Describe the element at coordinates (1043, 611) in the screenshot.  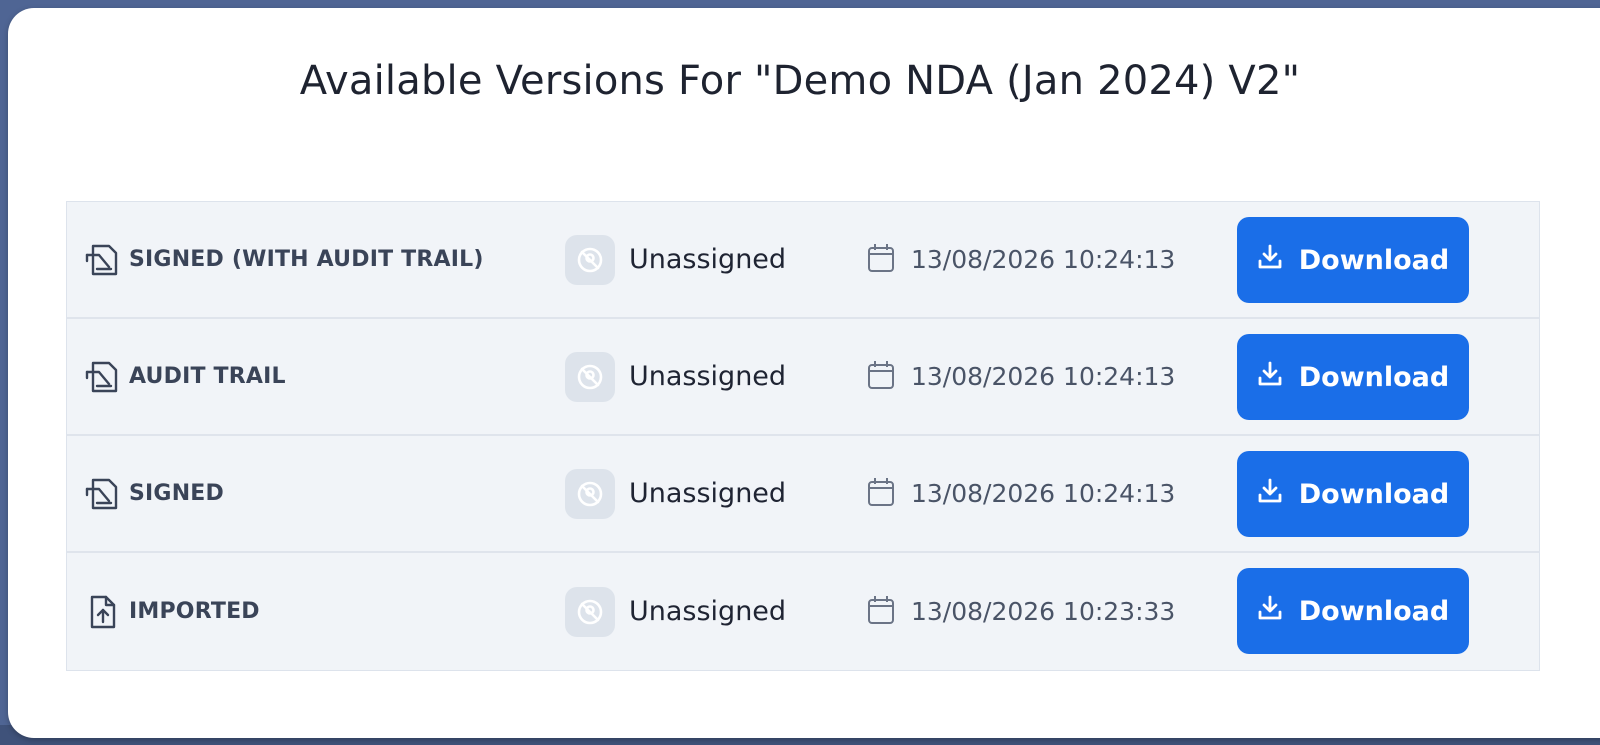
I see `timestamp: 13/08/2026 10:23:33` at that location.